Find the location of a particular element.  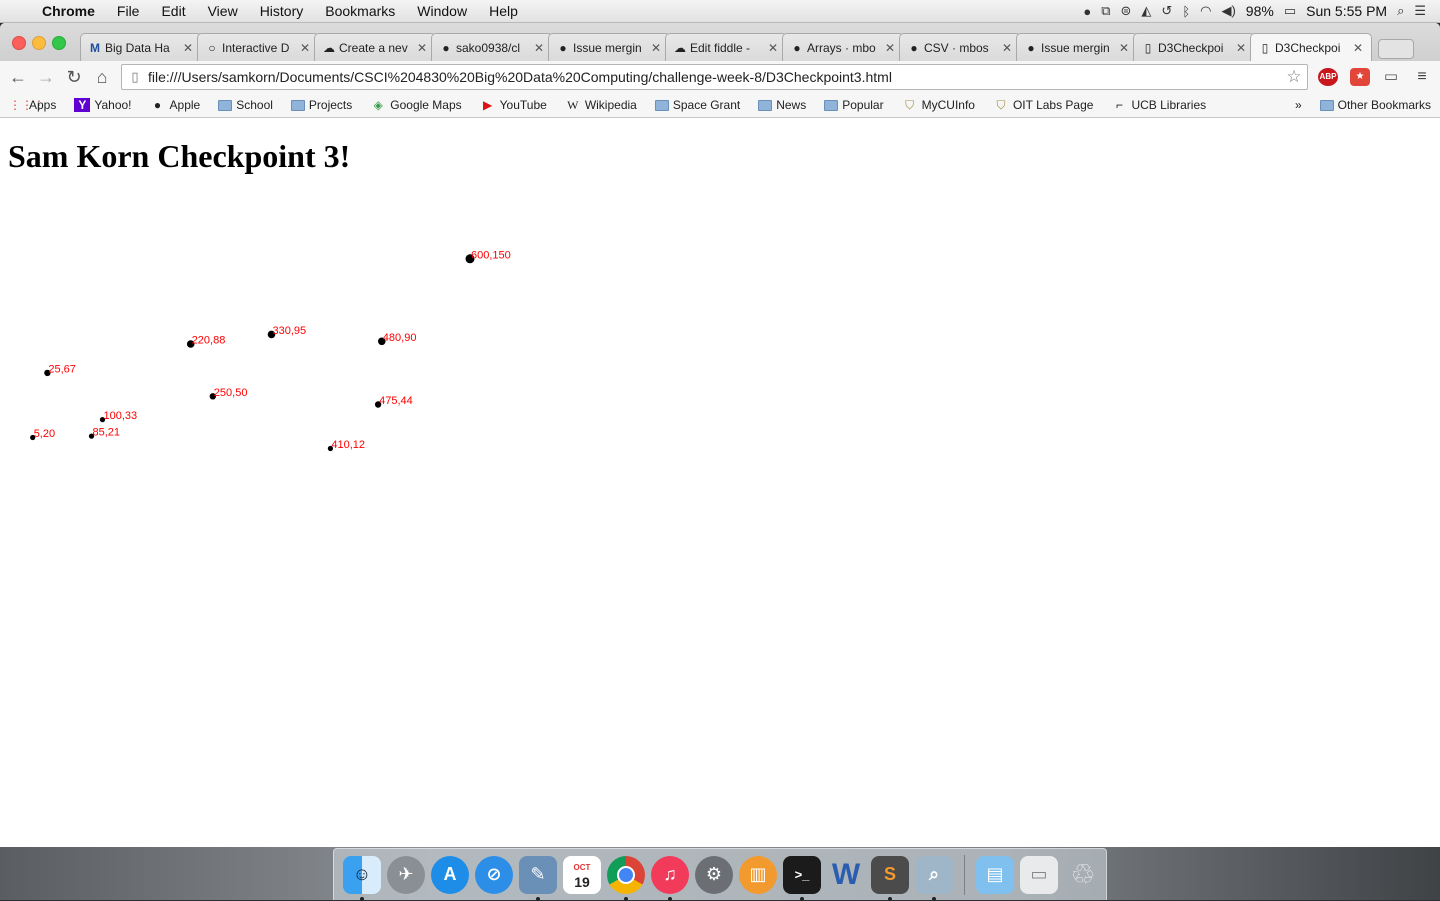

back-arrow-icon: ← is located at coordinates (18, 77).